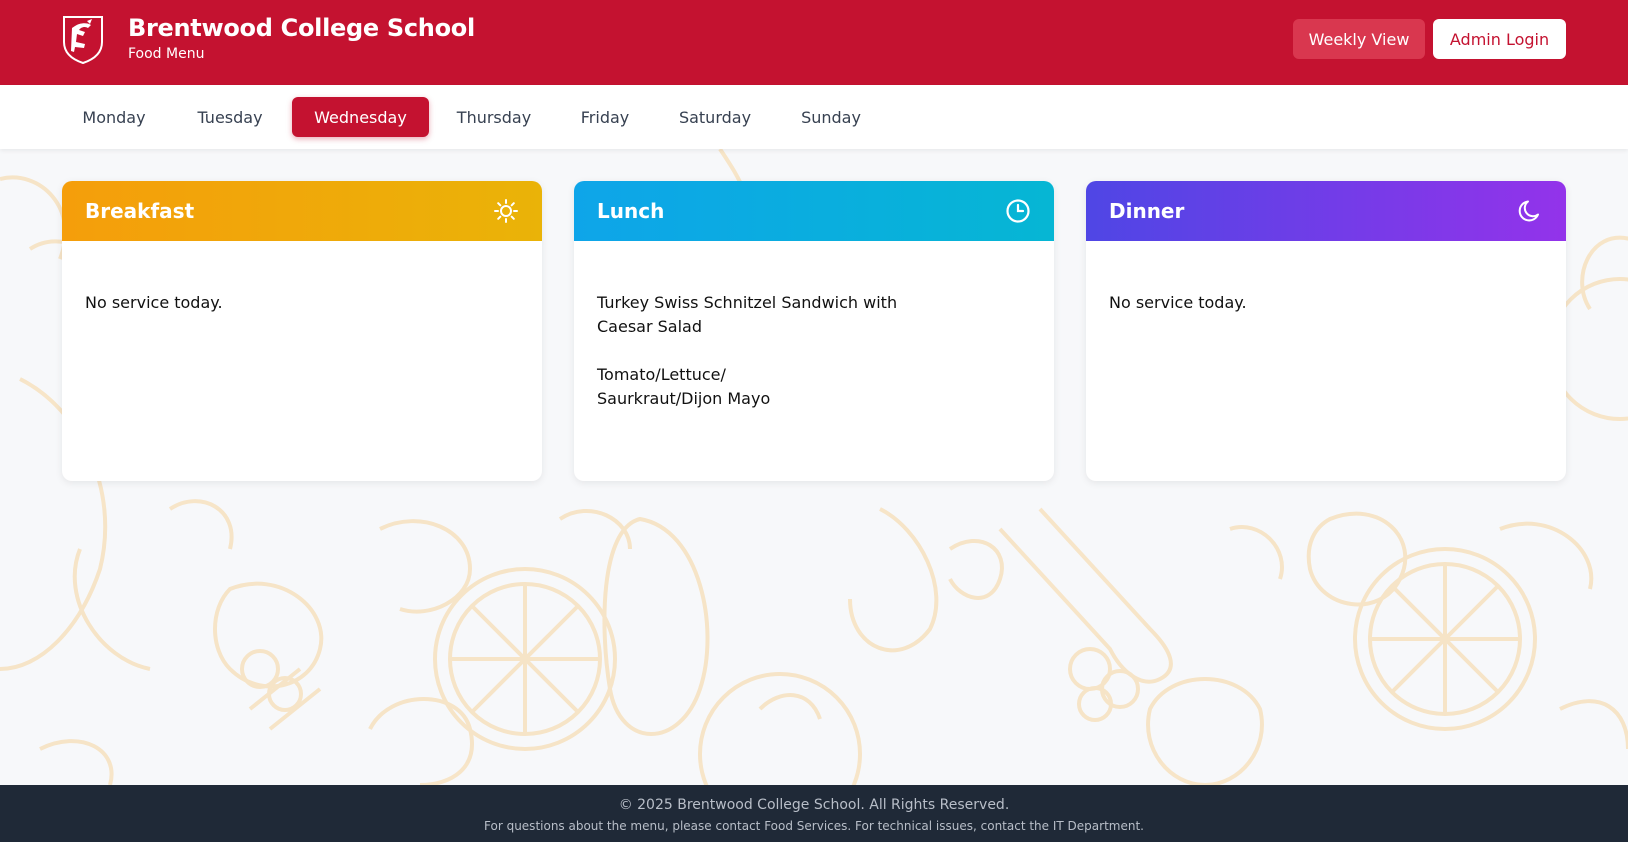 Image resolution: width=1628 pixels, height=842 pixels. Describe the element at coordinates (154, 302) in the screenshot. I see `breakfast-body: No service today.` at that location.